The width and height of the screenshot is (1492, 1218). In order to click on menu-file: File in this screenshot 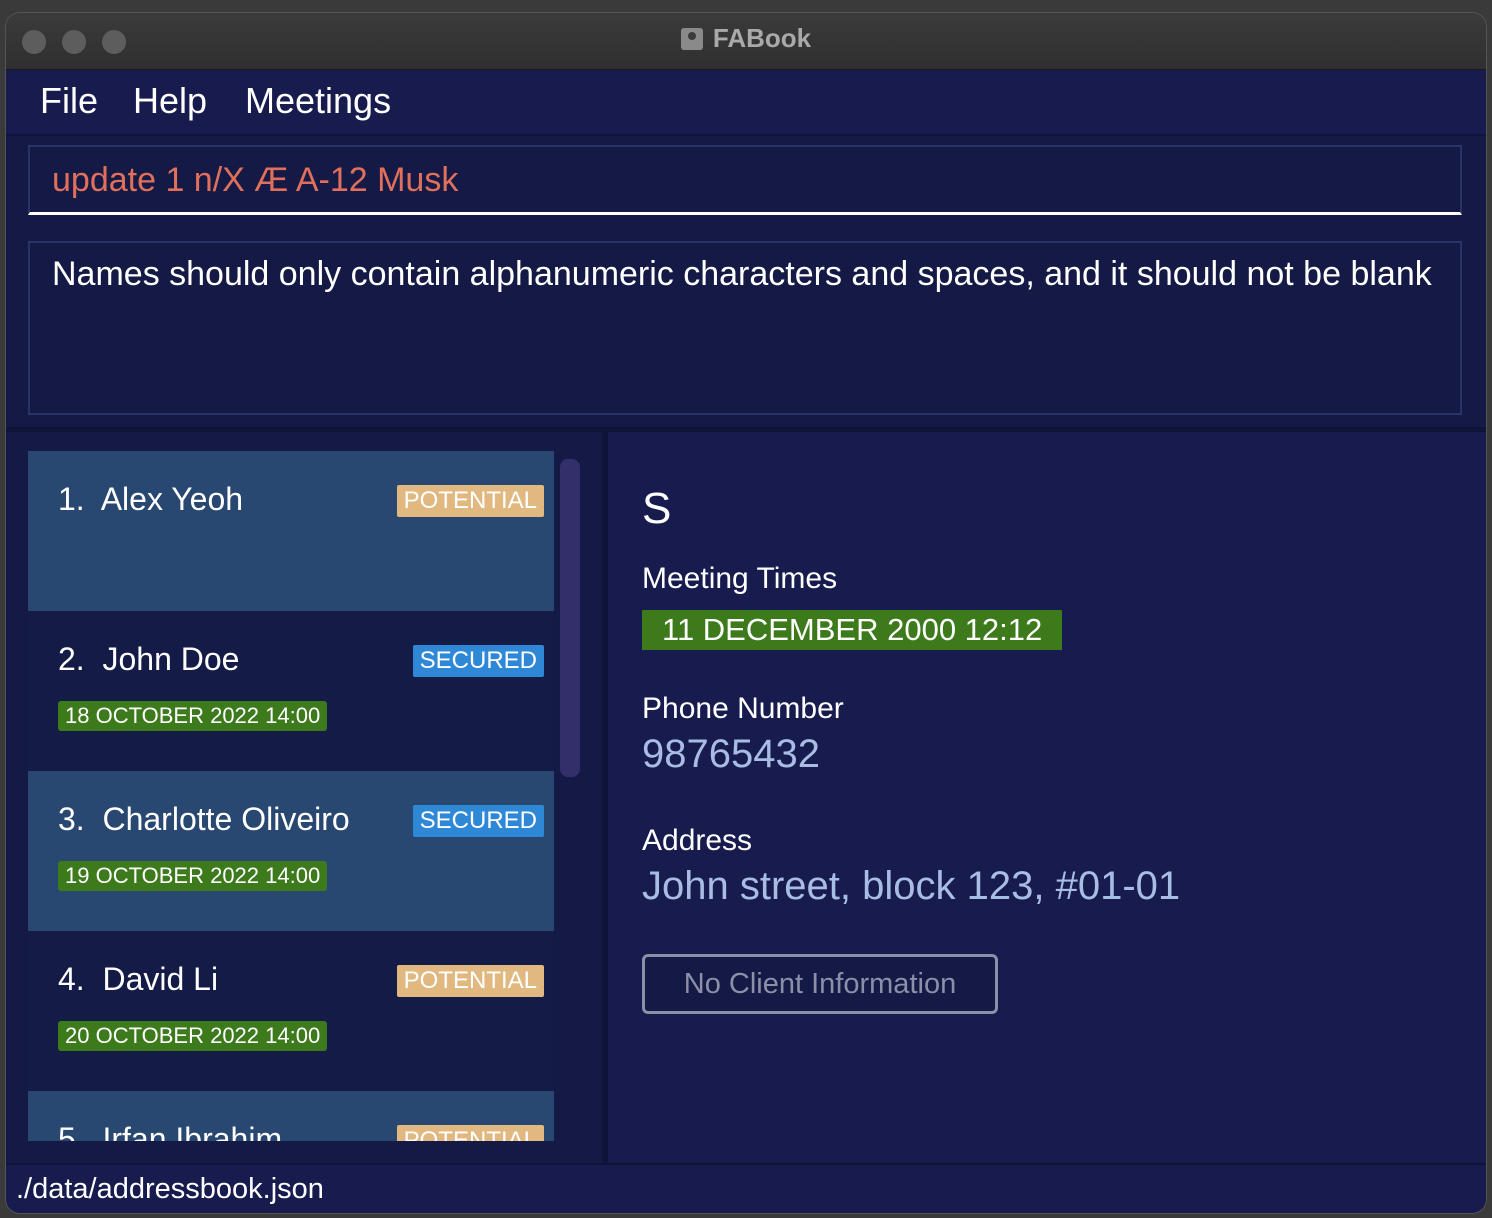, I will do `click(69, 101)`.